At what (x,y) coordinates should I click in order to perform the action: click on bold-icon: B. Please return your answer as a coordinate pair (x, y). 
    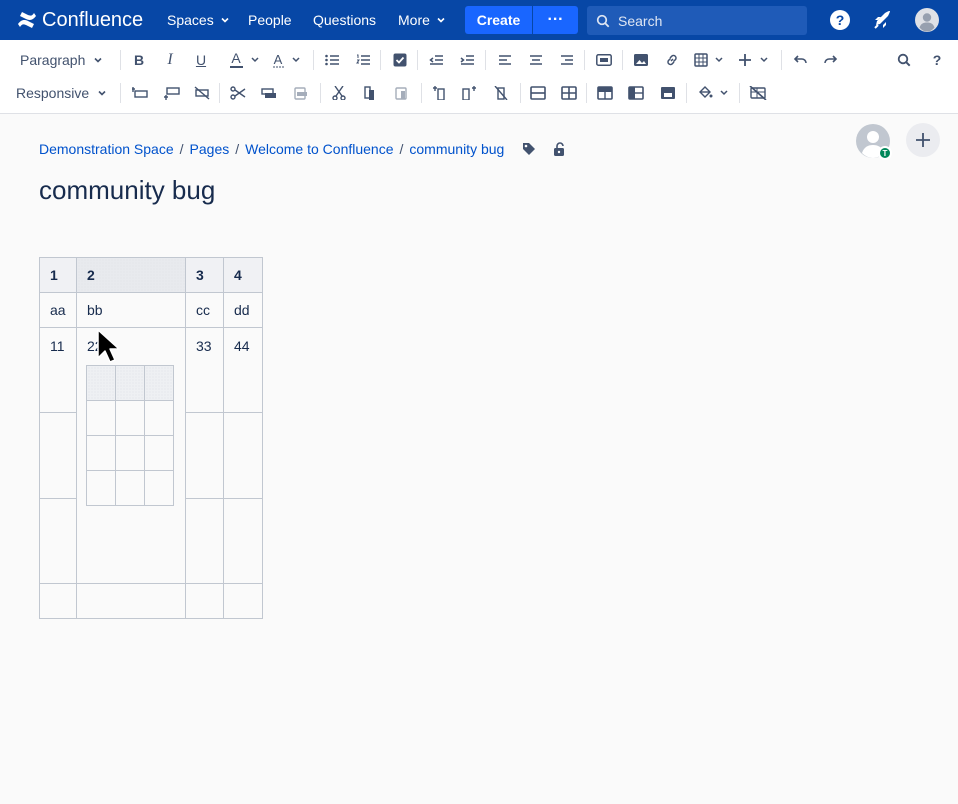
    Looking at the image, I should click on (139, 60).